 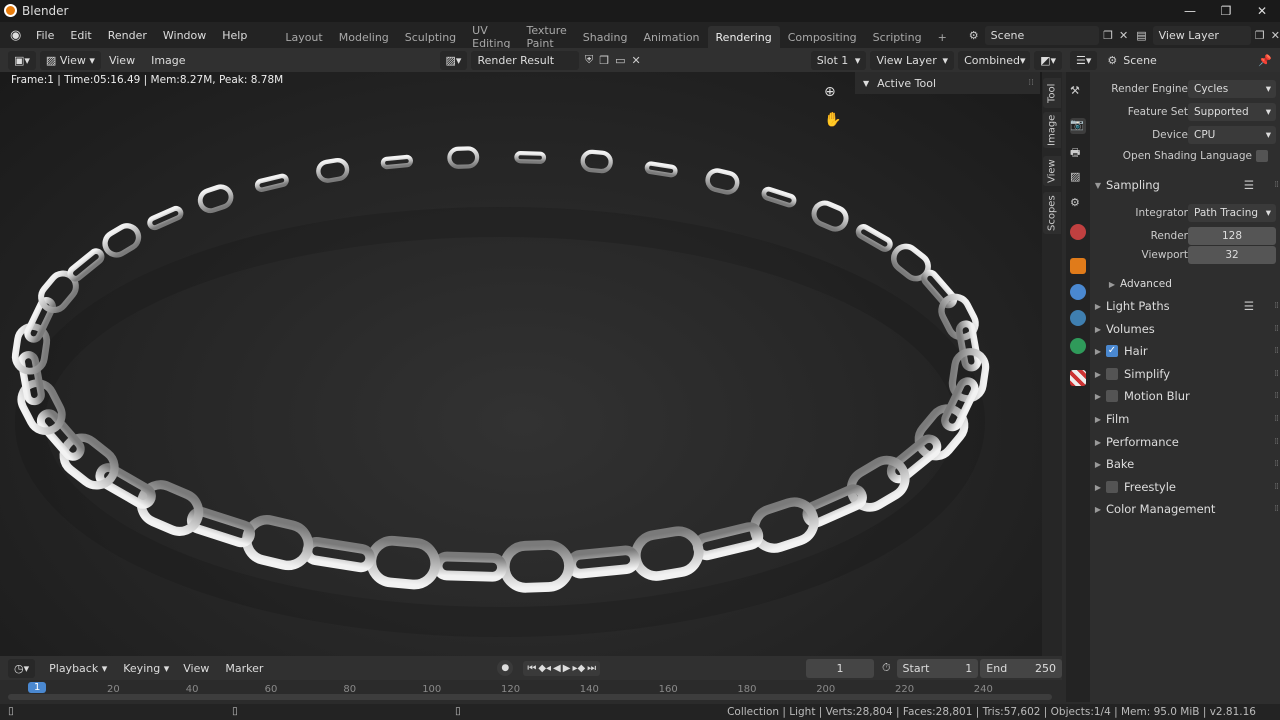 What do you see at coordinates (78, 668) in the screenshot?
I see `playback-menu: Playback ▾` at bounding box center [78, 668].